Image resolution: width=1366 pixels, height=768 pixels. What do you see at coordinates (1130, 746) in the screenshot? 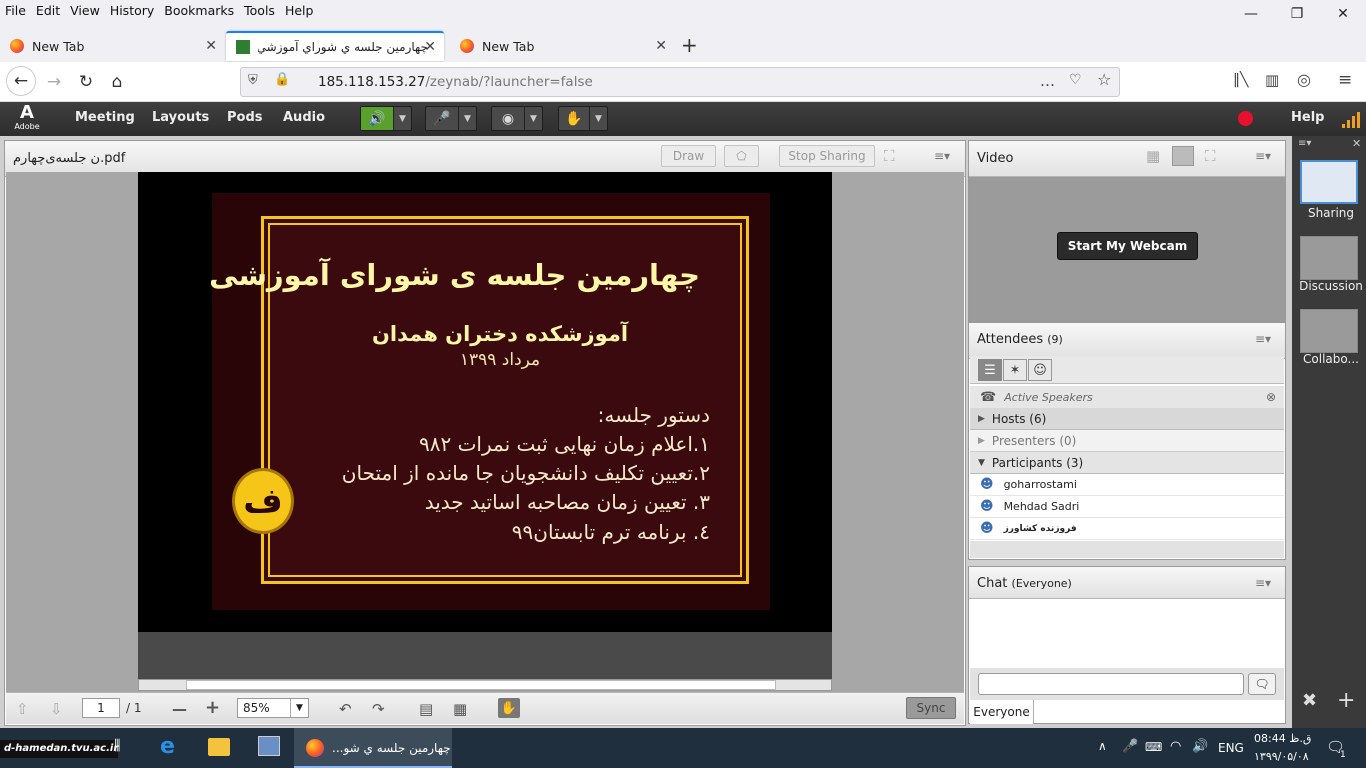
I see `microphone-icon: 🎤` at bounding box center [1130, 746].